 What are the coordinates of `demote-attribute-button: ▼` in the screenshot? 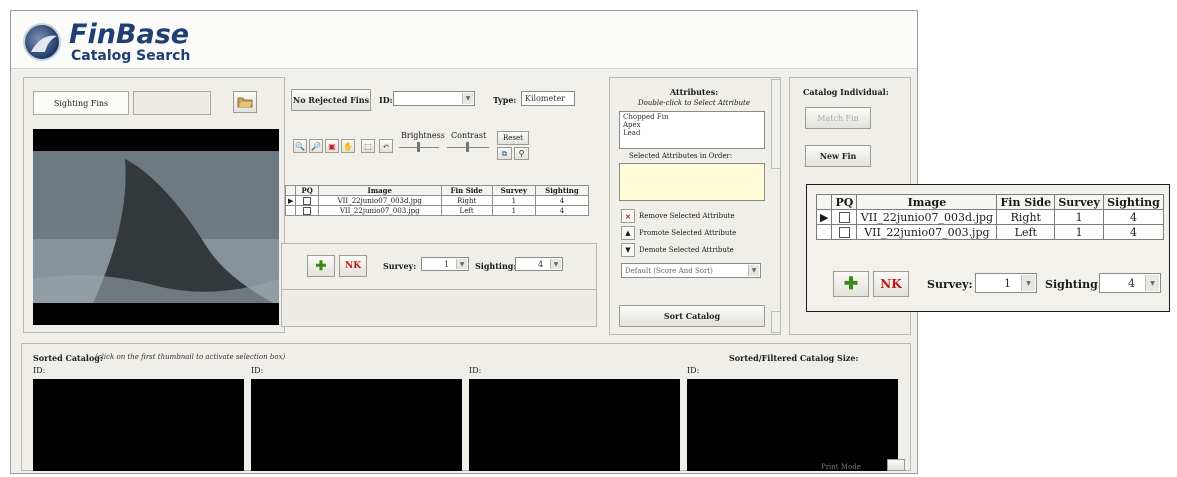 It's located at (628, 250).